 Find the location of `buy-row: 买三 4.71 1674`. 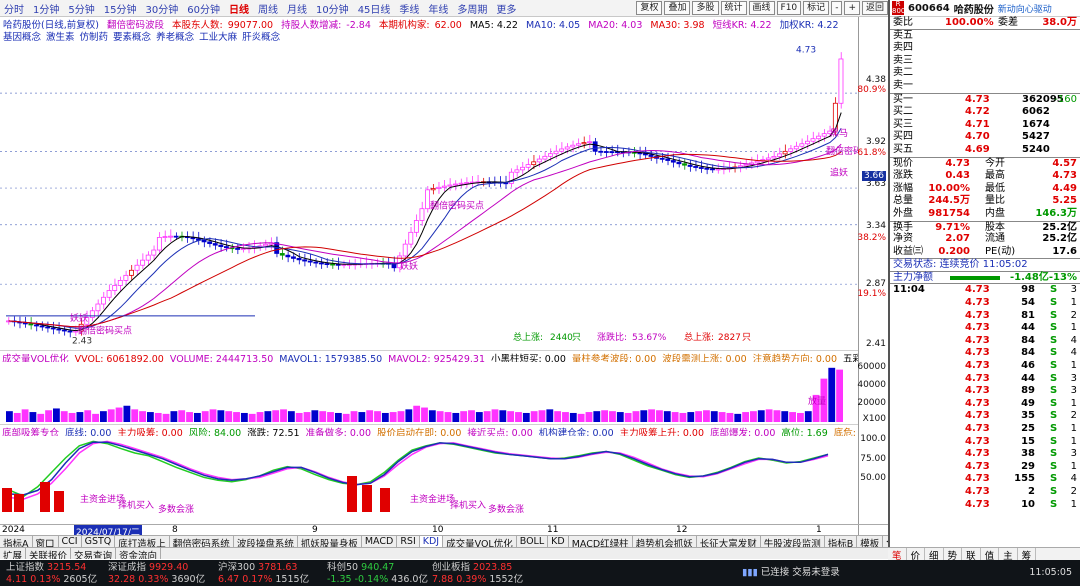

buy-row: 买三 4.71 1674 is located at coordinates (985, 125).